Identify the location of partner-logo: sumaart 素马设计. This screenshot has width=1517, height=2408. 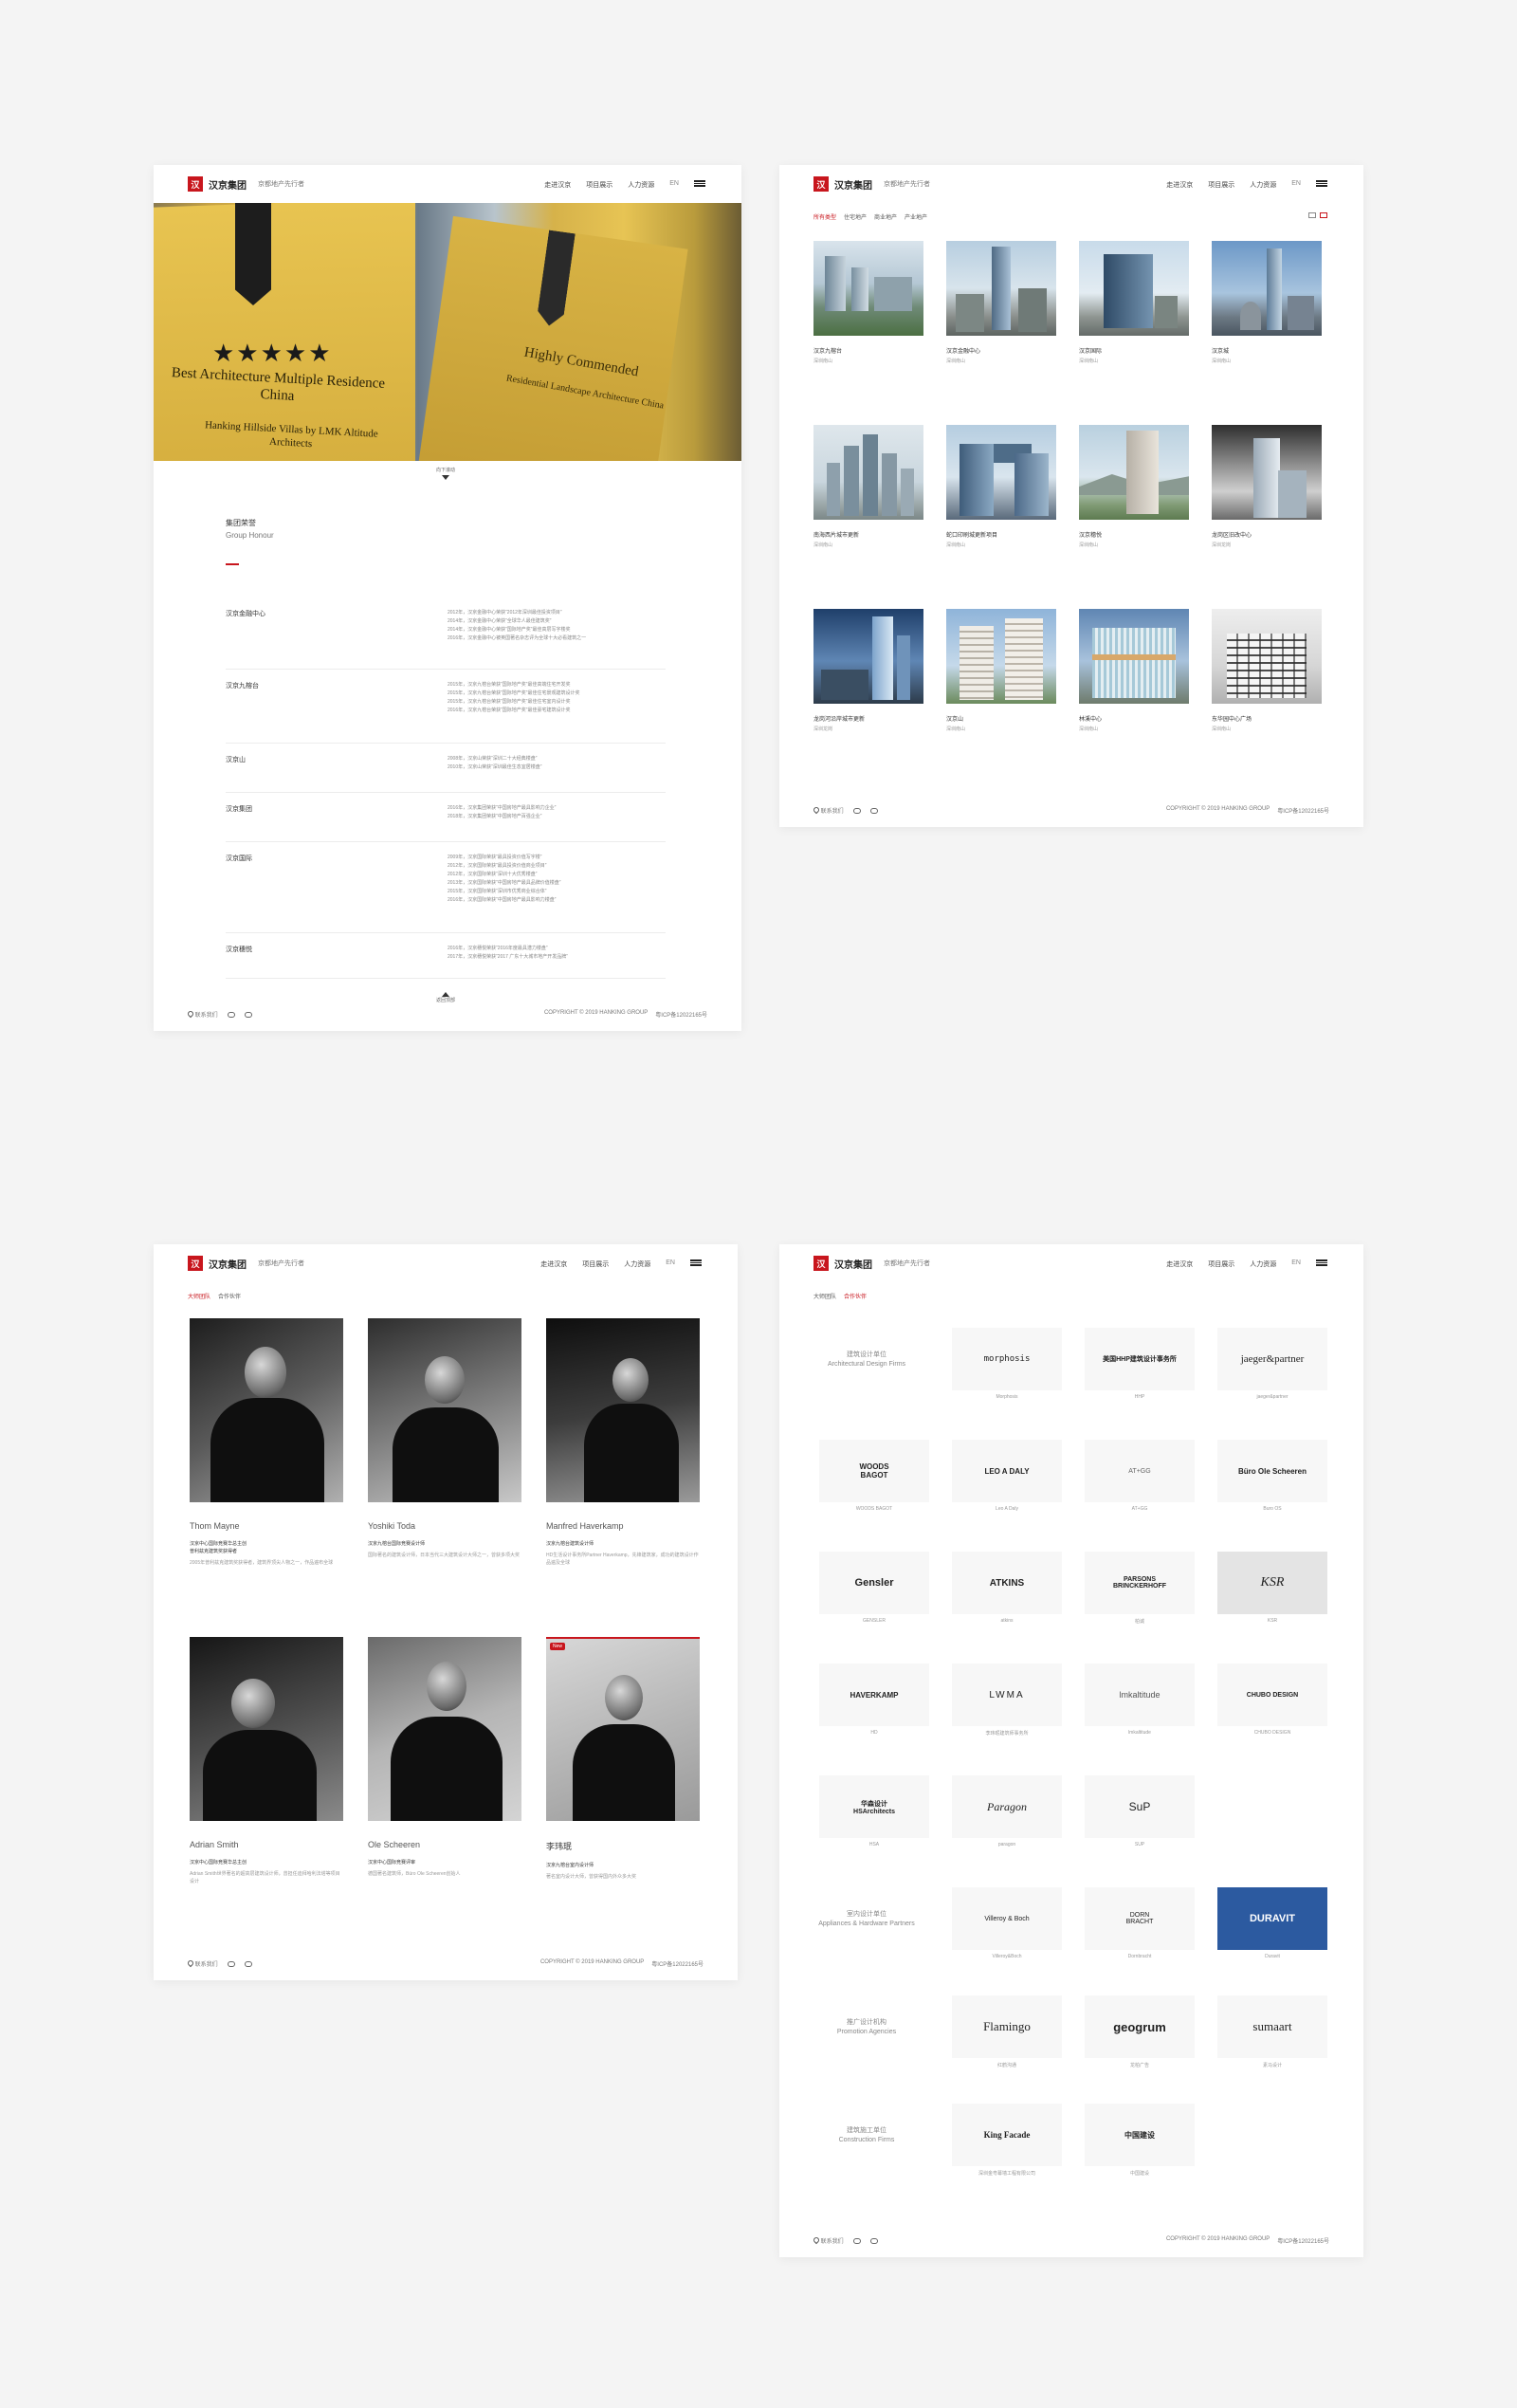
(1272, 2032).